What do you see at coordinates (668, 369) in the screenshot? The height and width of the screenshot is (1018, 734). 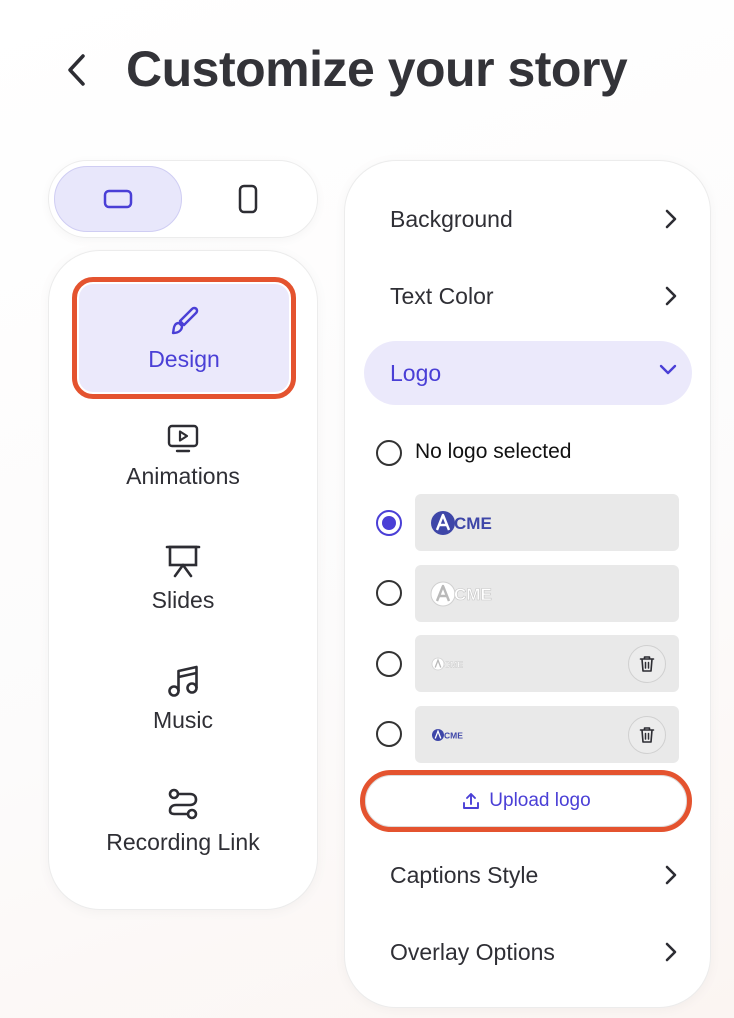 I see `chevron-down-icon` at bounding box center [668, 369].